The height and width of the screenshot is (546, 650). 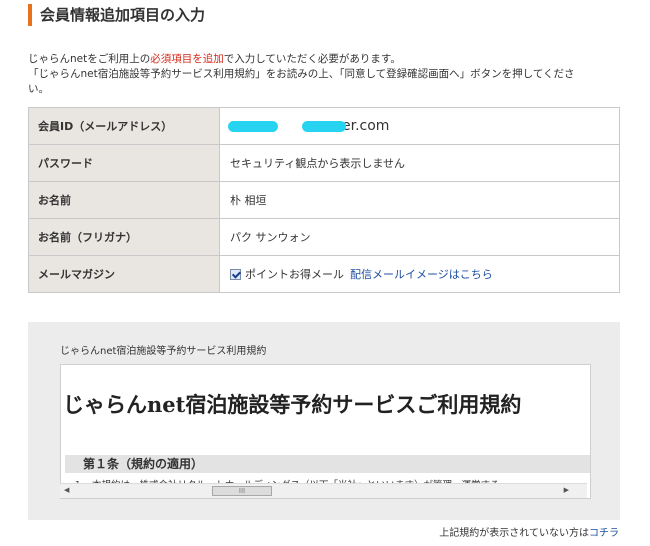 What do you see at coordinates (124, 163) in the screenshot?
I see `password-label: パスワード` at bounding box center [124, 163].